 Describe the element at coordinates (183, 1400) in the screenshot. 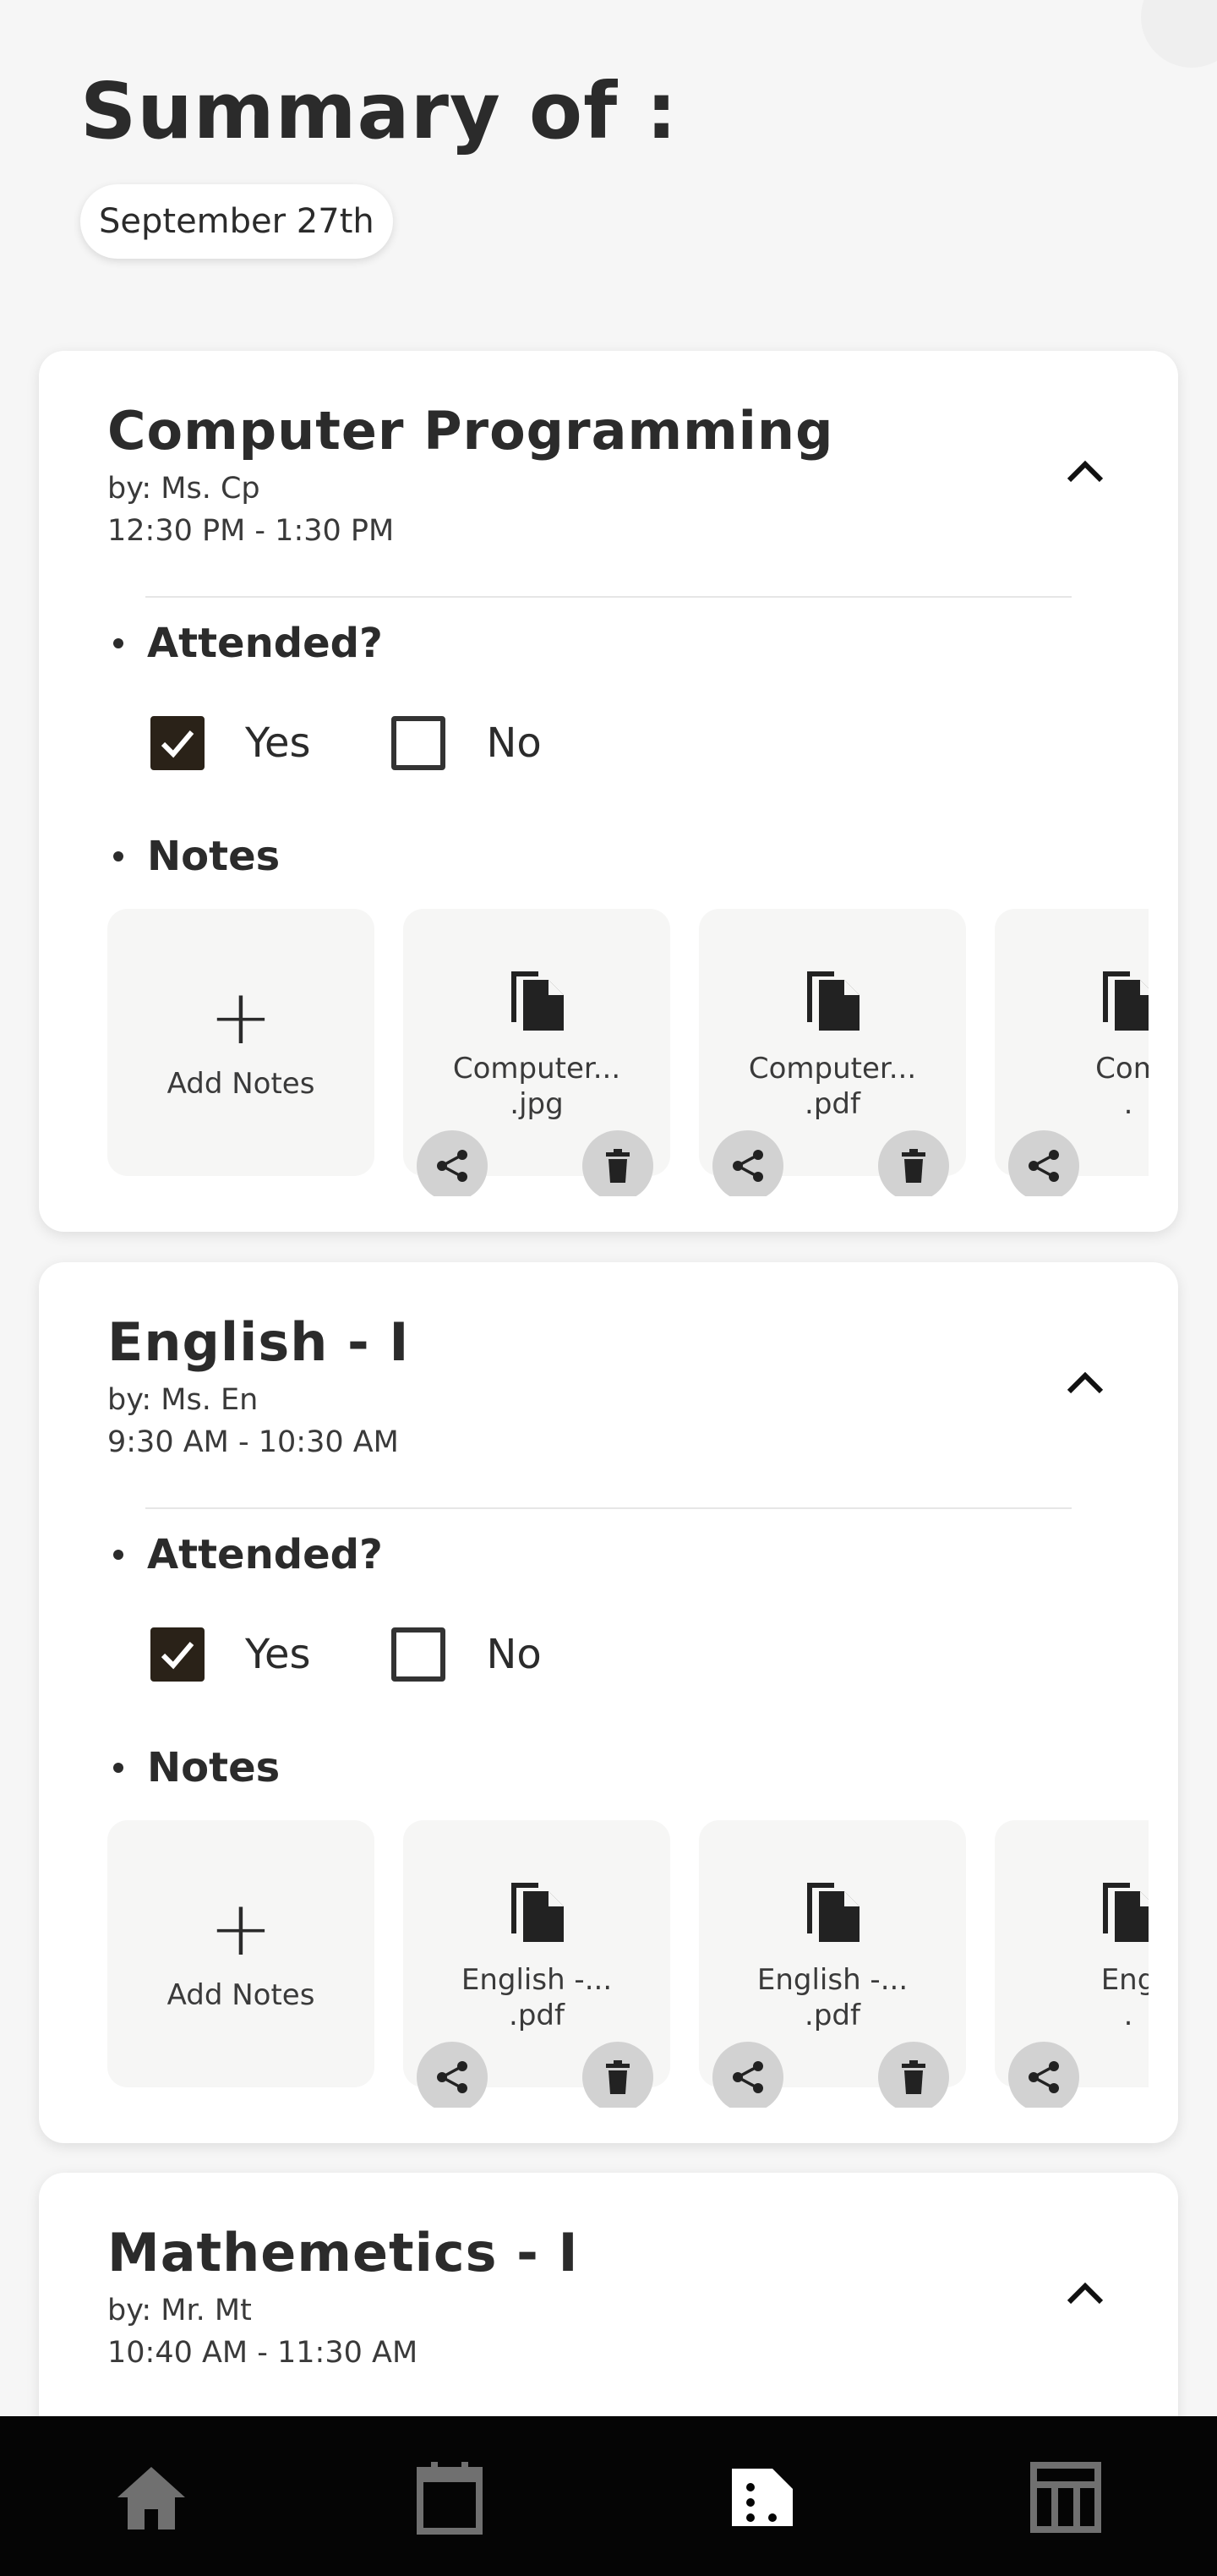

I see `course-teacher: by: Ms. En` at that location.